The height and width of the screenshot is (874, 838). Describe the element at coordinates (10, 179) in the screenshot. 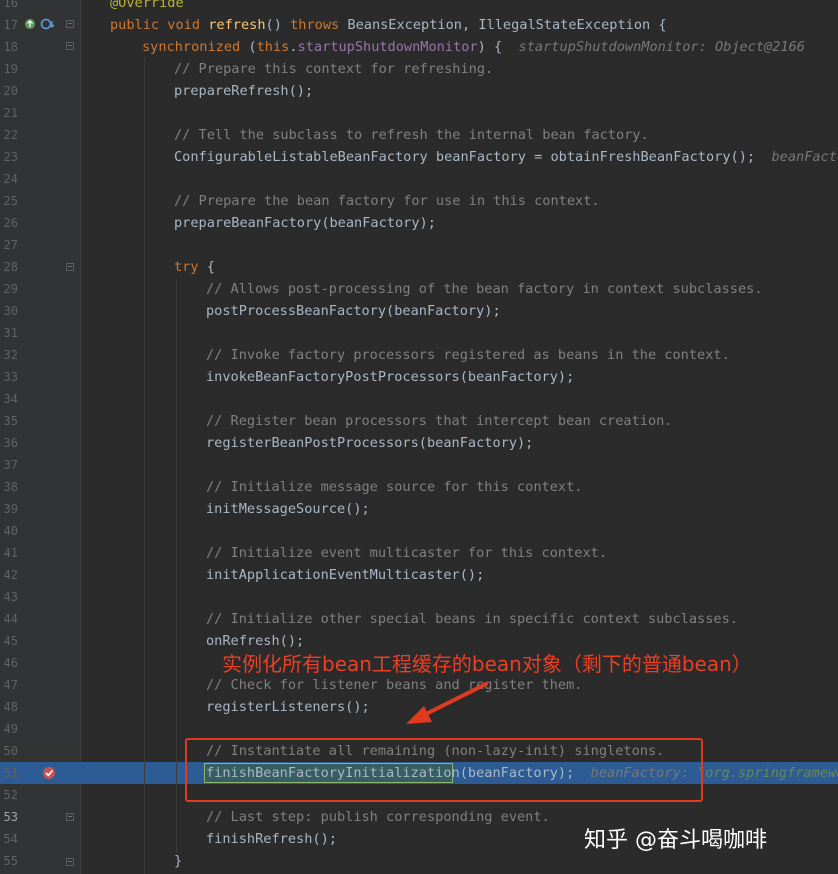

I see `line-number: 24` at that location.